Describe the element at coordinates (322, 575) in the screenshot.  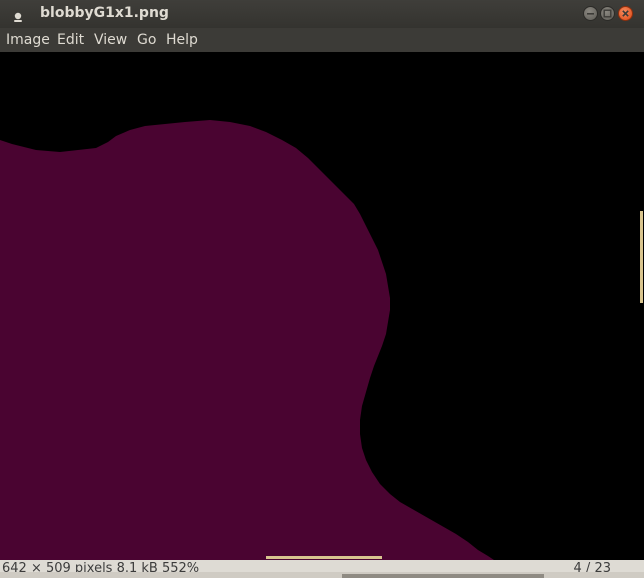
I see `gallery-scrollbar` at that location.